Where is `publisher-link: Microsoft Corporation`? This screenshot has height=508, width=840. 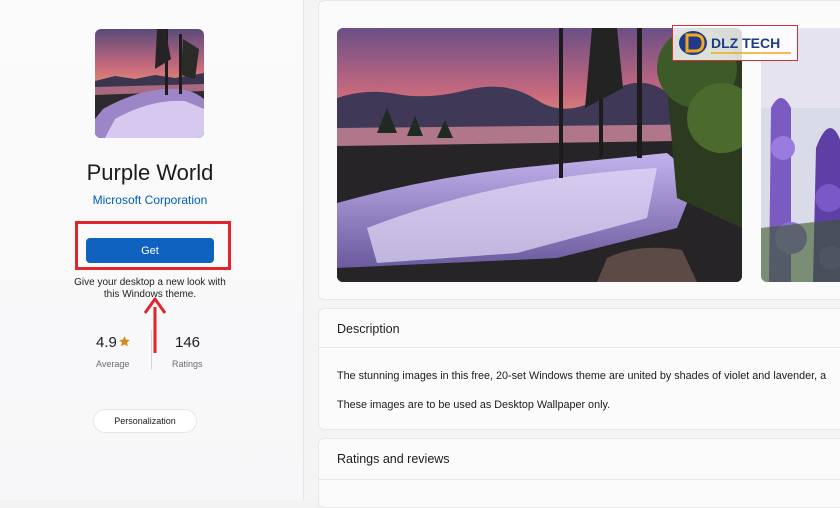
publisher-link: Microsoft Corporation is located at coordinates (150, 200).